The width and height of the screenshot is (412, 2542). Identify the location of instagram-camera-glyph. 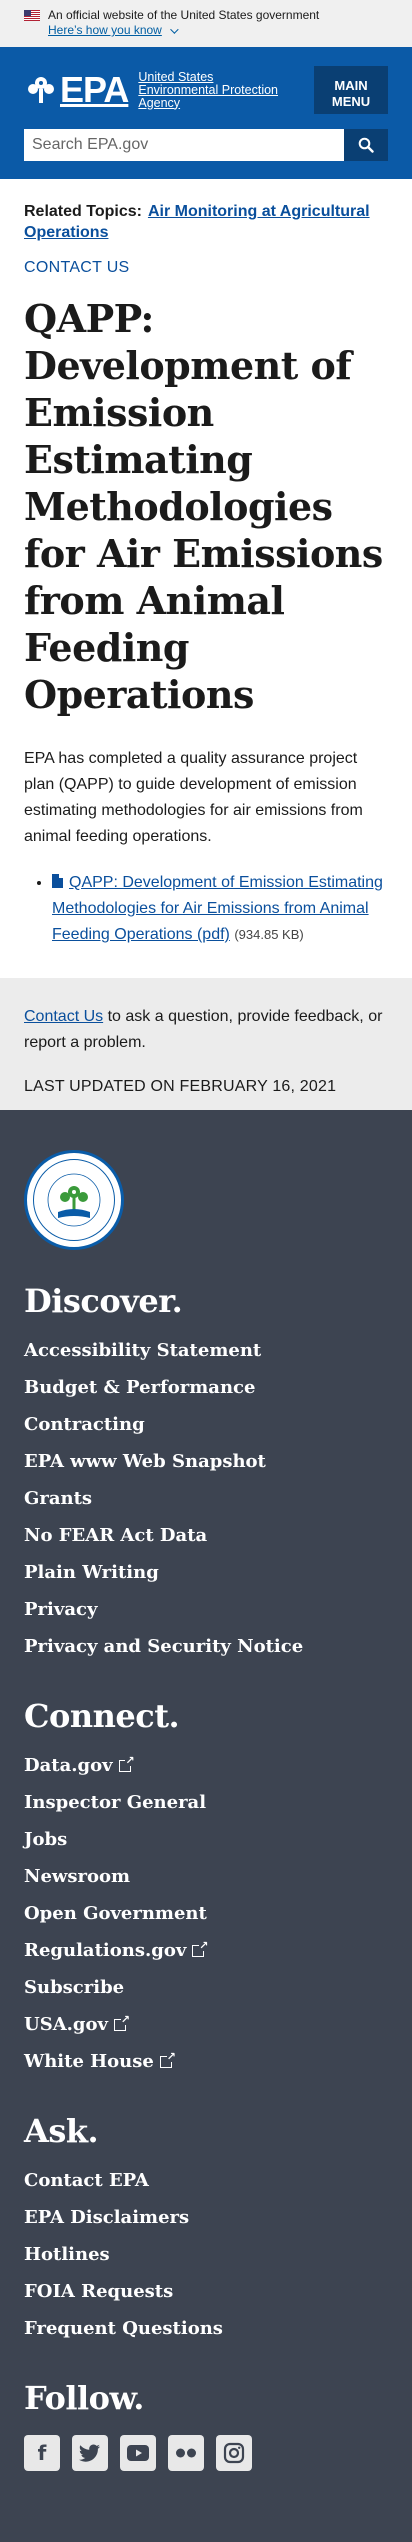
(234, 2453).